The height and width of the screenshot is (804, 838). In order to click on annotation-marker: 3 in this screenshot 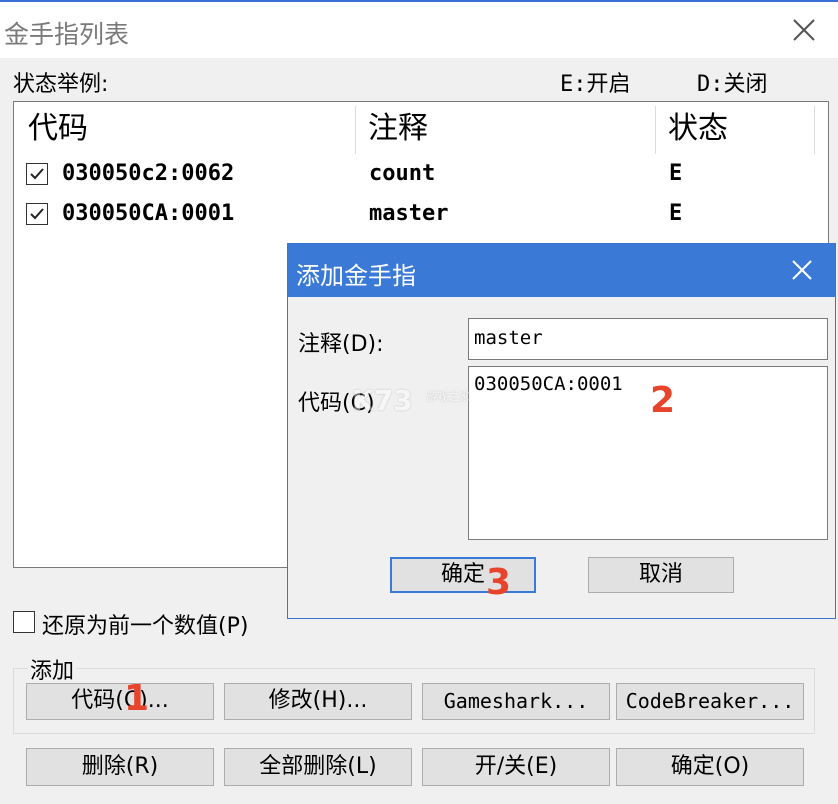, I will do `click(499, 582)`.